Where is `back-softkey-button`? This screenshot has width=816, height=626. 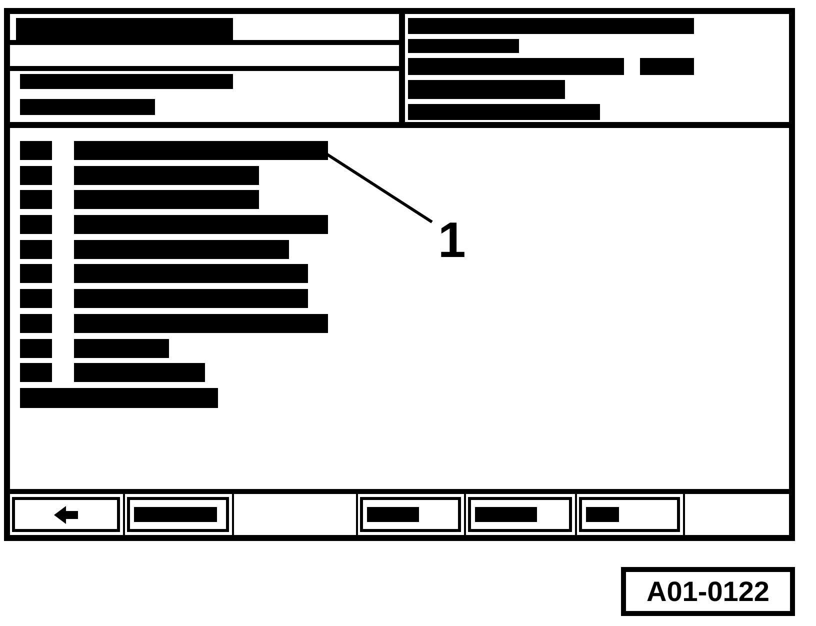 back-softkey-button is located at coordinates (66, 514).